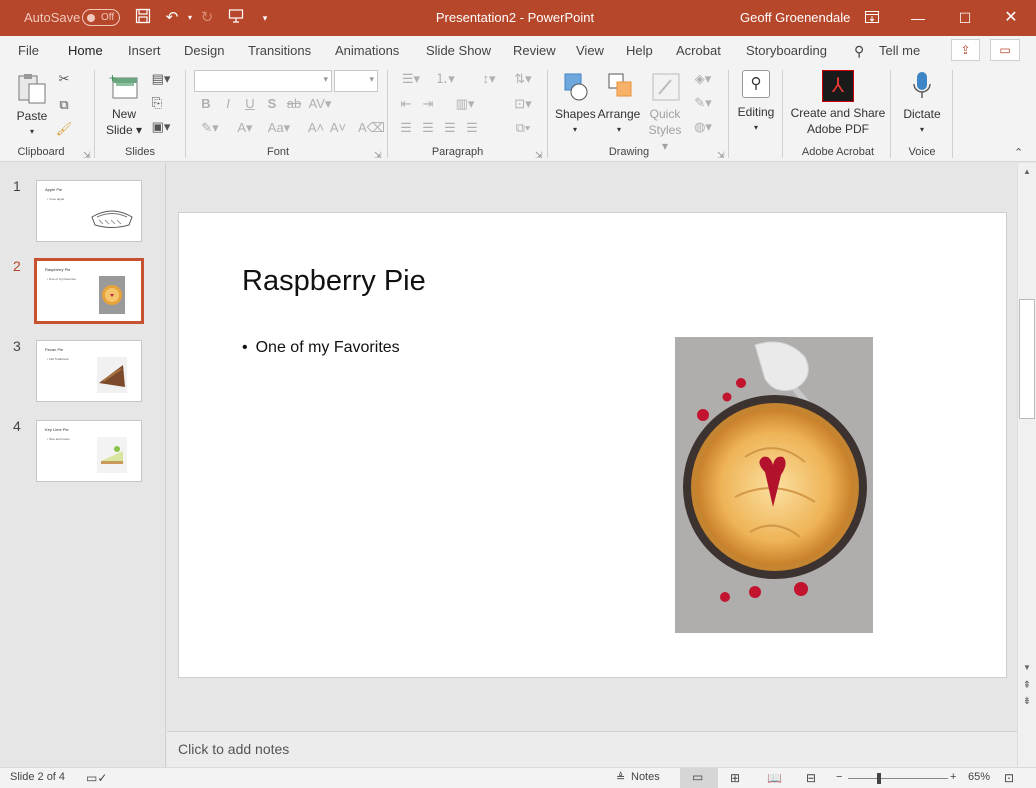  What do you see at coordinates (590, 50) in the screenshot?
I see `tab-view: View` at bounding box center [590, 50].